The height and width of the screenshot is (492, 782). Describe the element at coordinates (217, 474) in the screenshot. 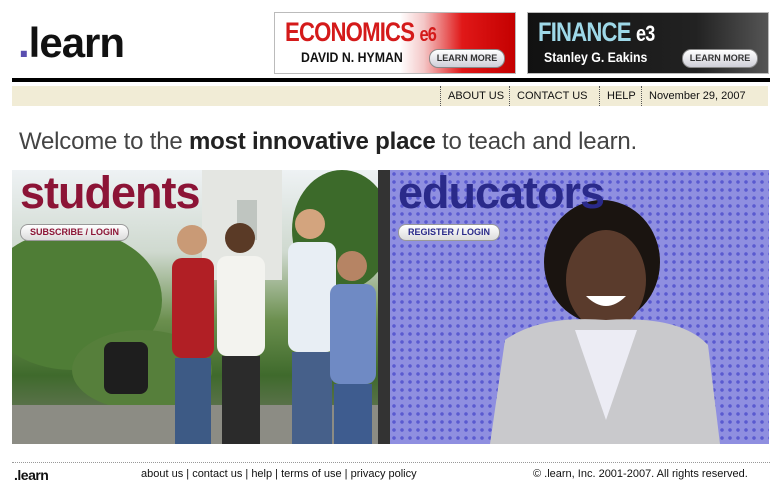

I see `footer-contact-us-link: contact us` at that location.